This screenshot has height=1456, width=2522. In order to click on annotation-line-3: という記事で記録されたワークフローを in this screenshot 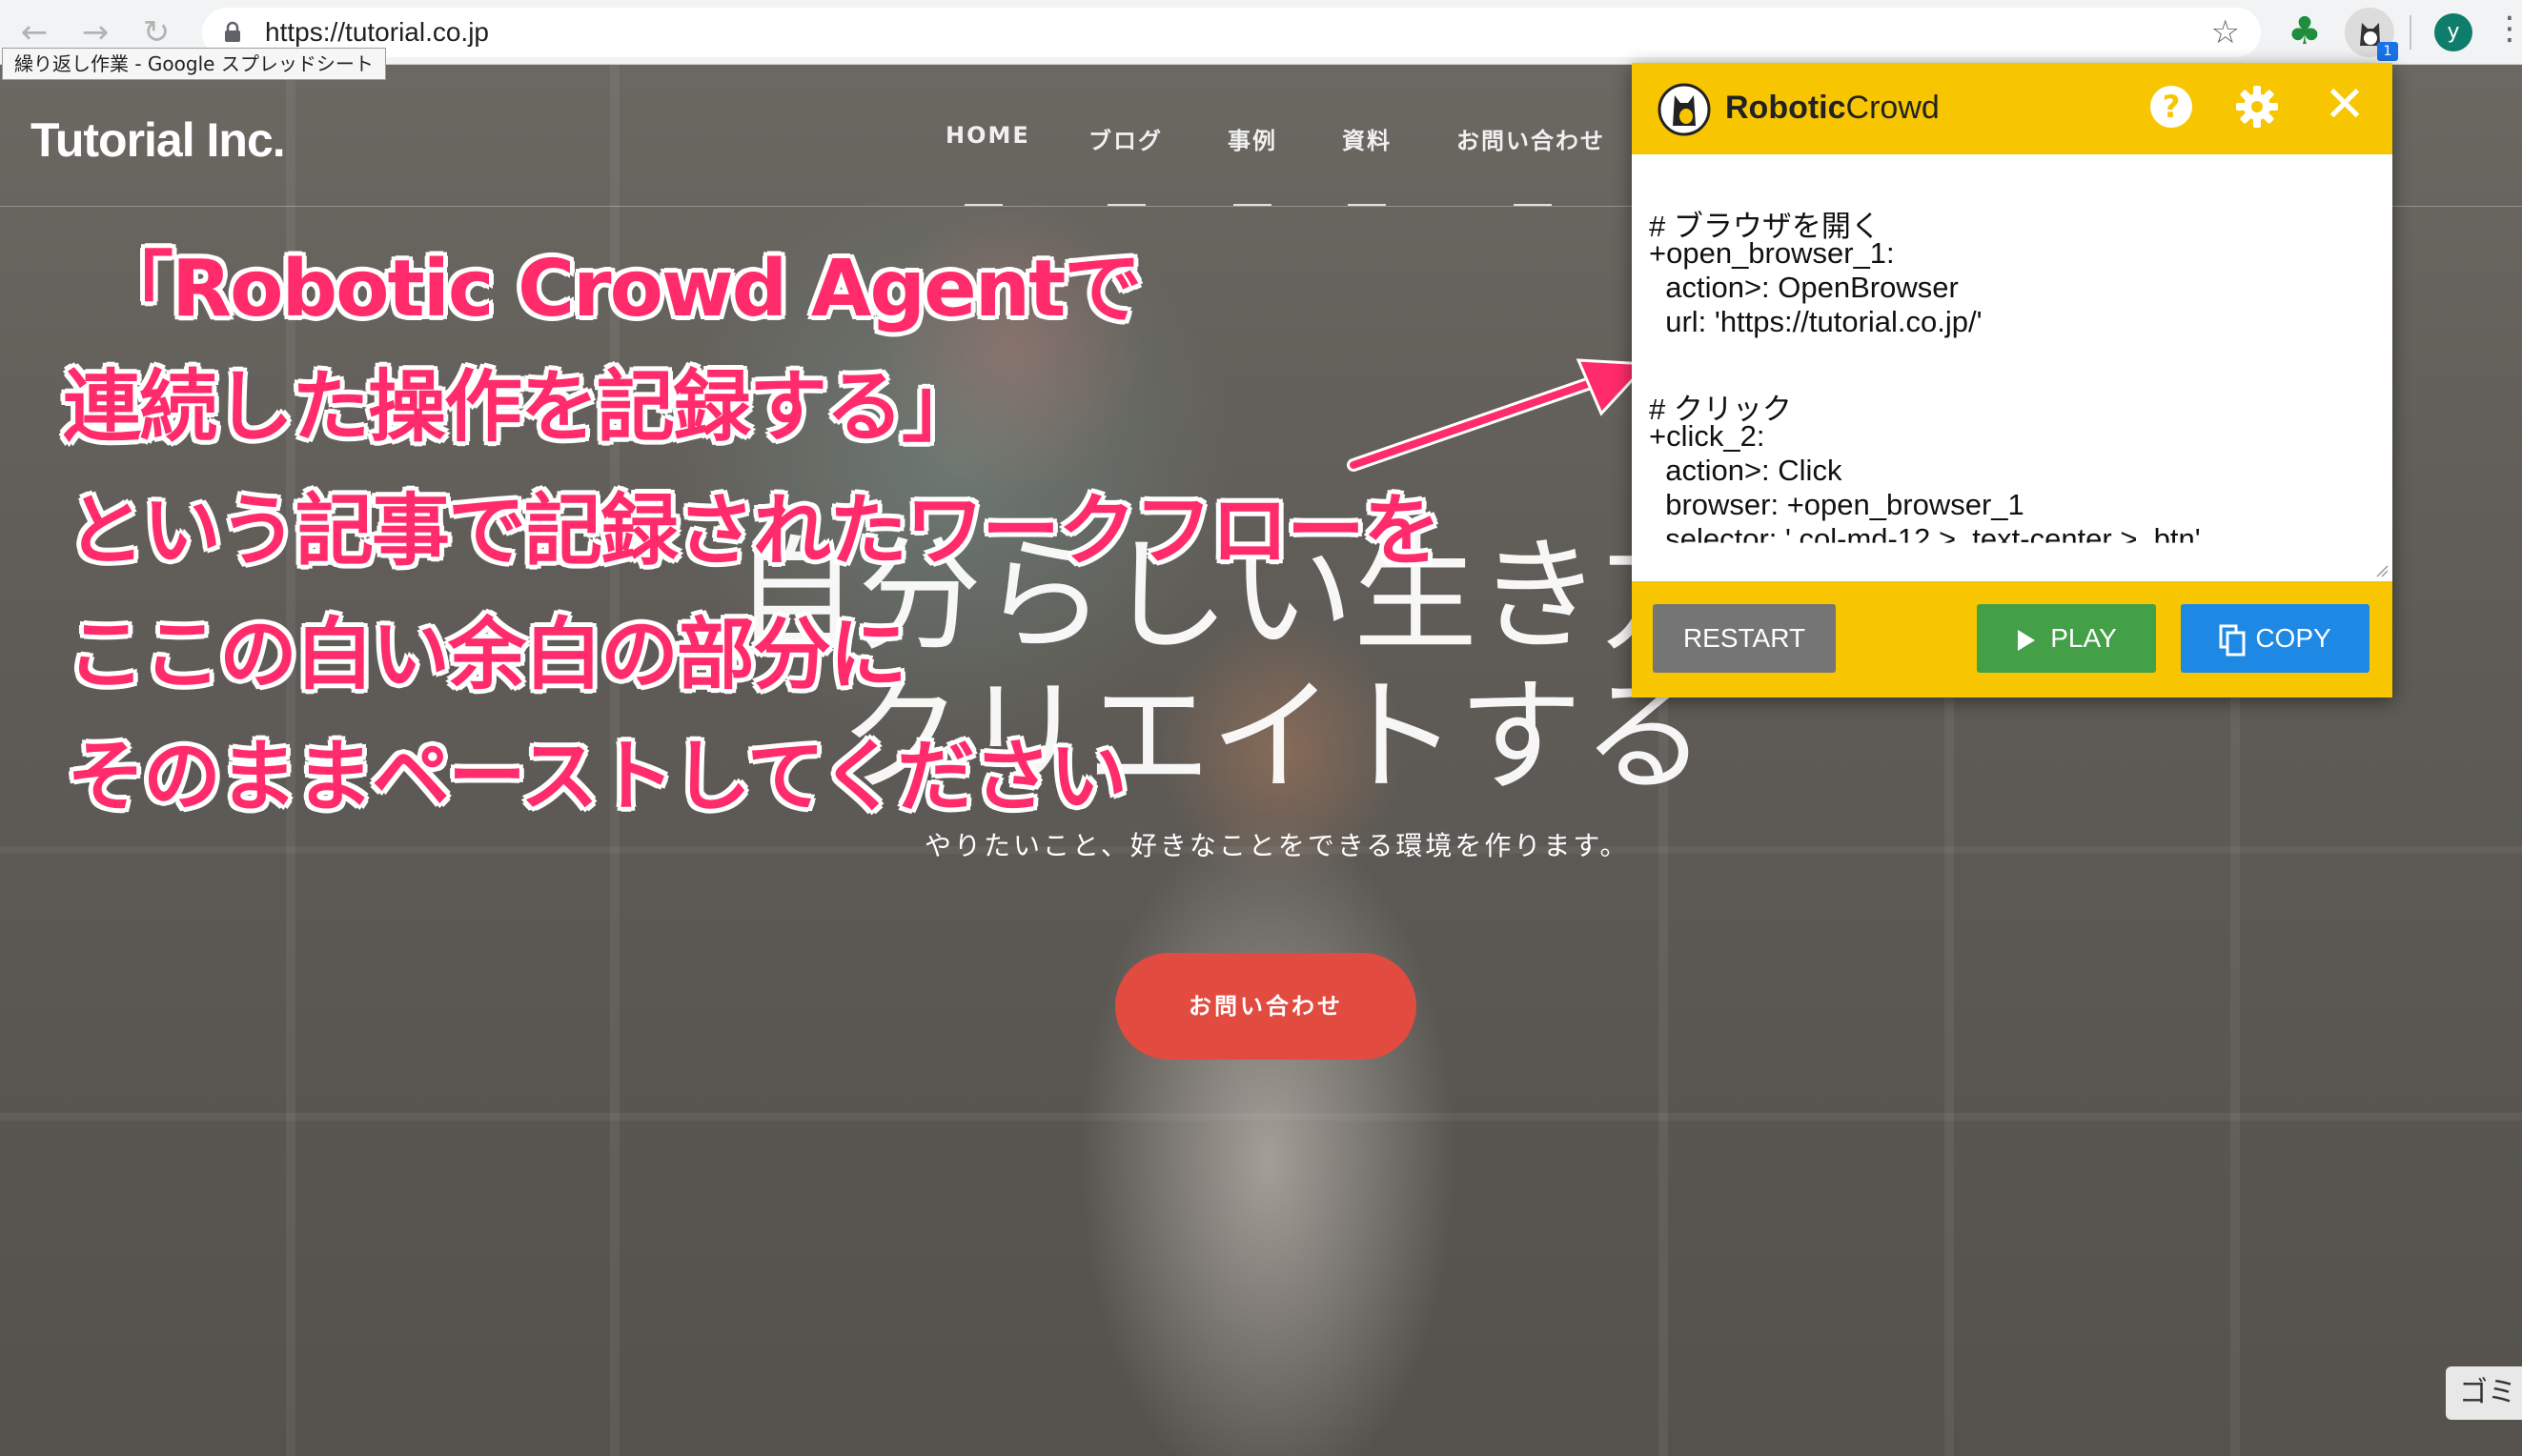, I will do `click(754, 531)`.